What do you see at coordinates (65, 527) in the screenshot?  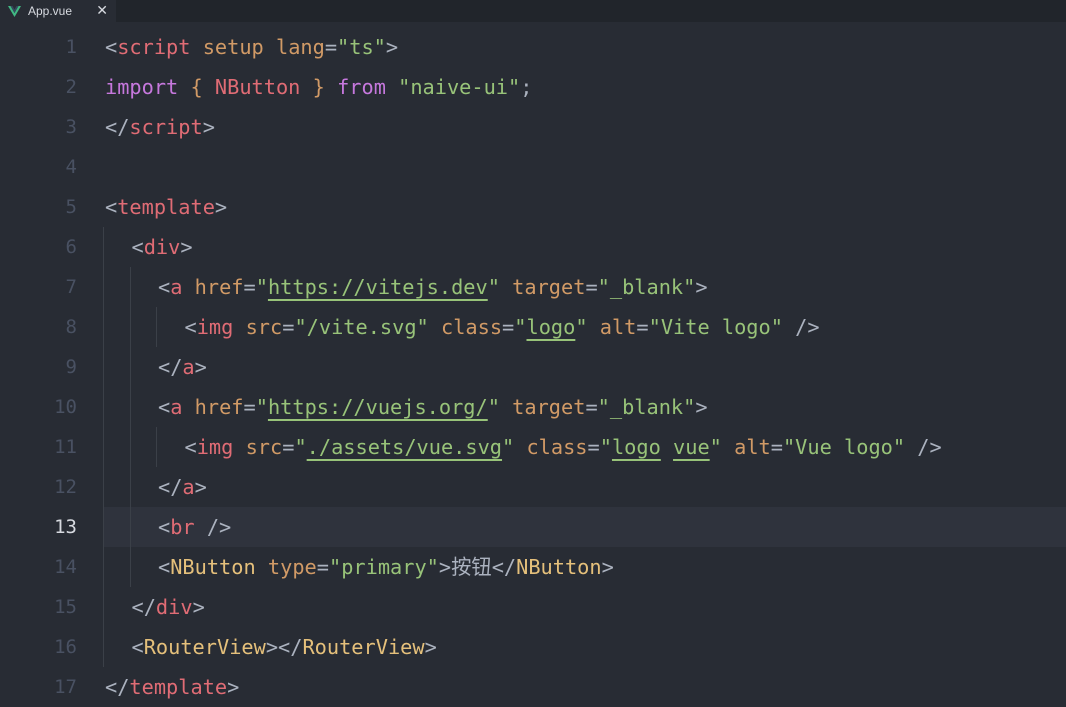 I see `line-number: 13` at bounding box center [65, 527].